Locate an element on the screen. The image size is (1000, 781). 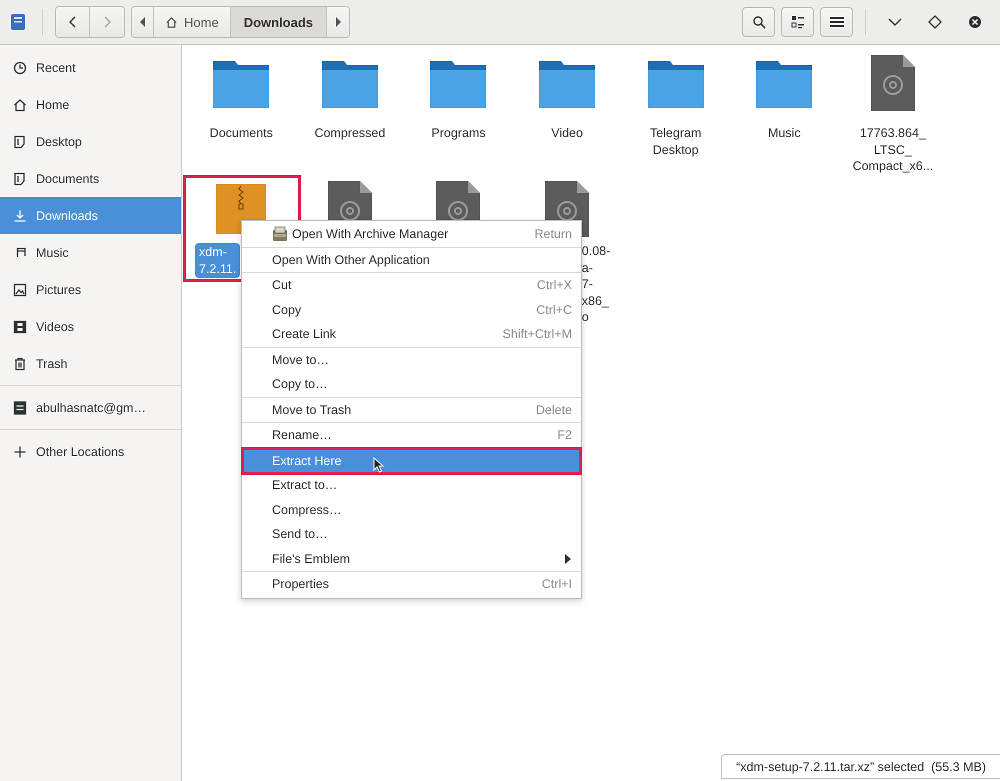
file-name: Compressed is located at coordinates (349, 133).